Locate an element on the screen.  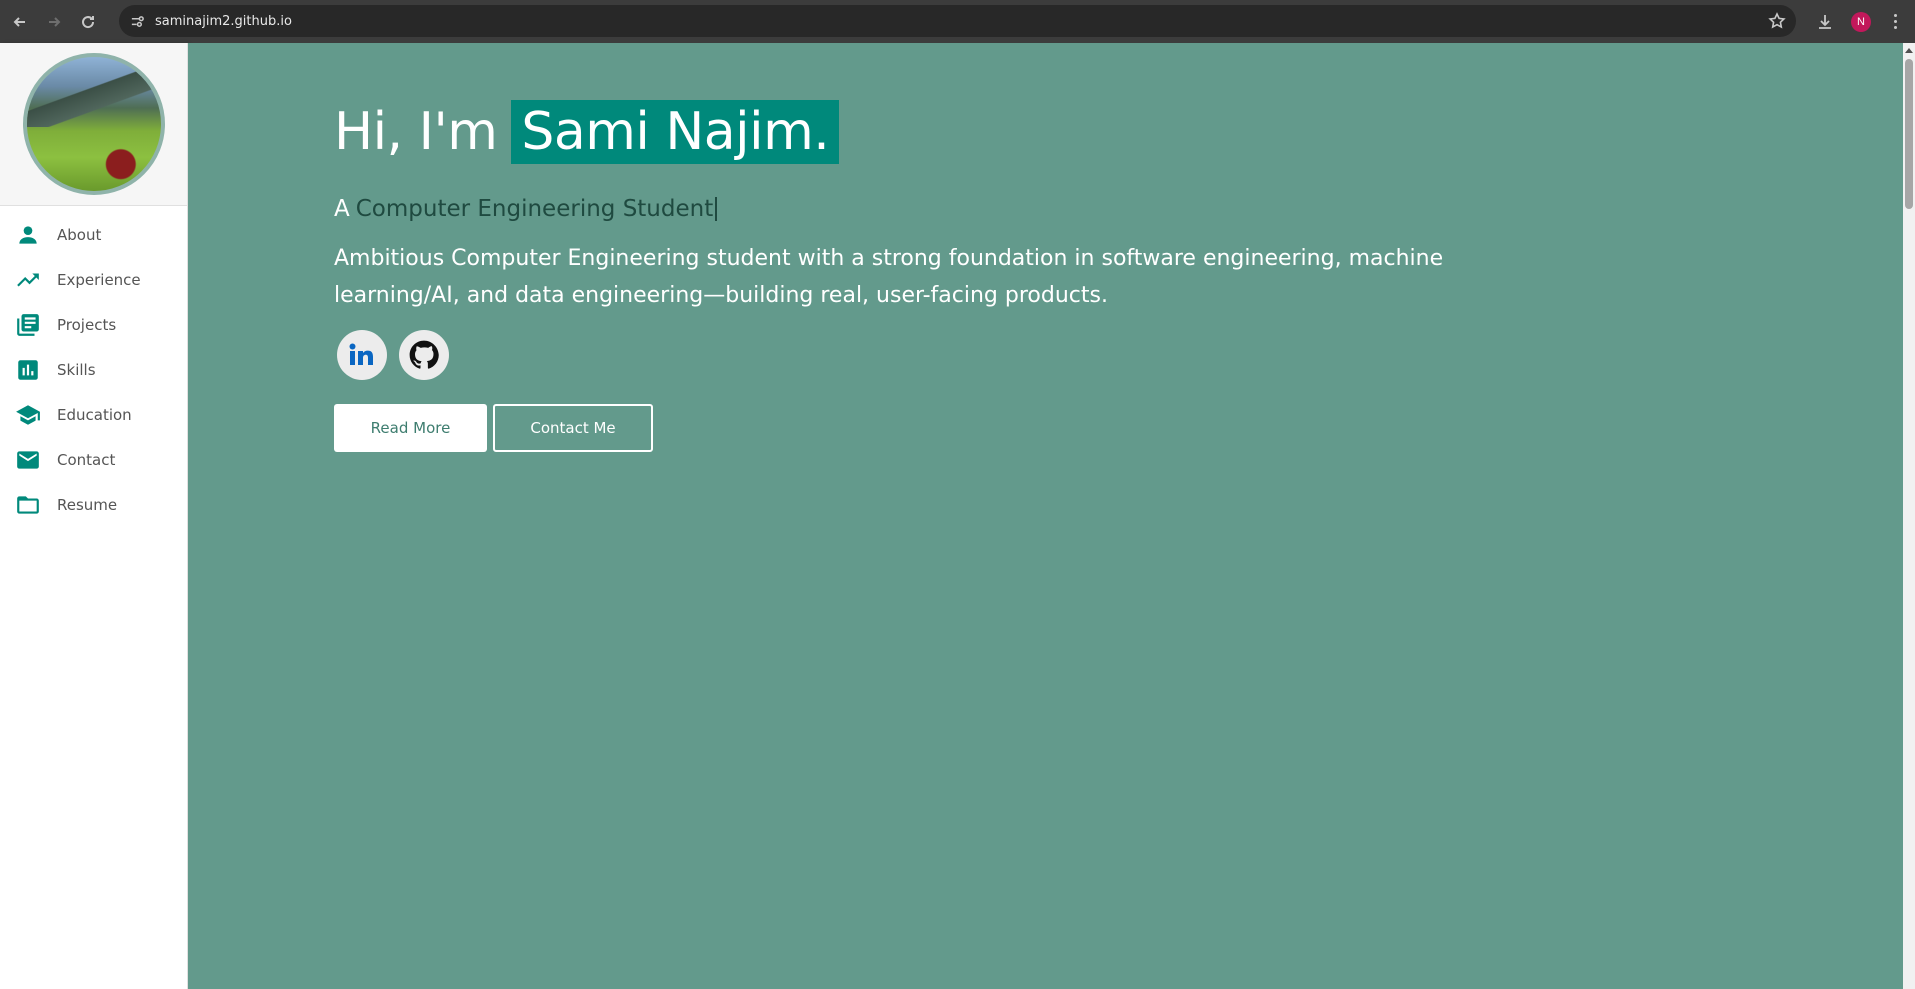
profile-avatar: N is located at coordinates (1861, 21).